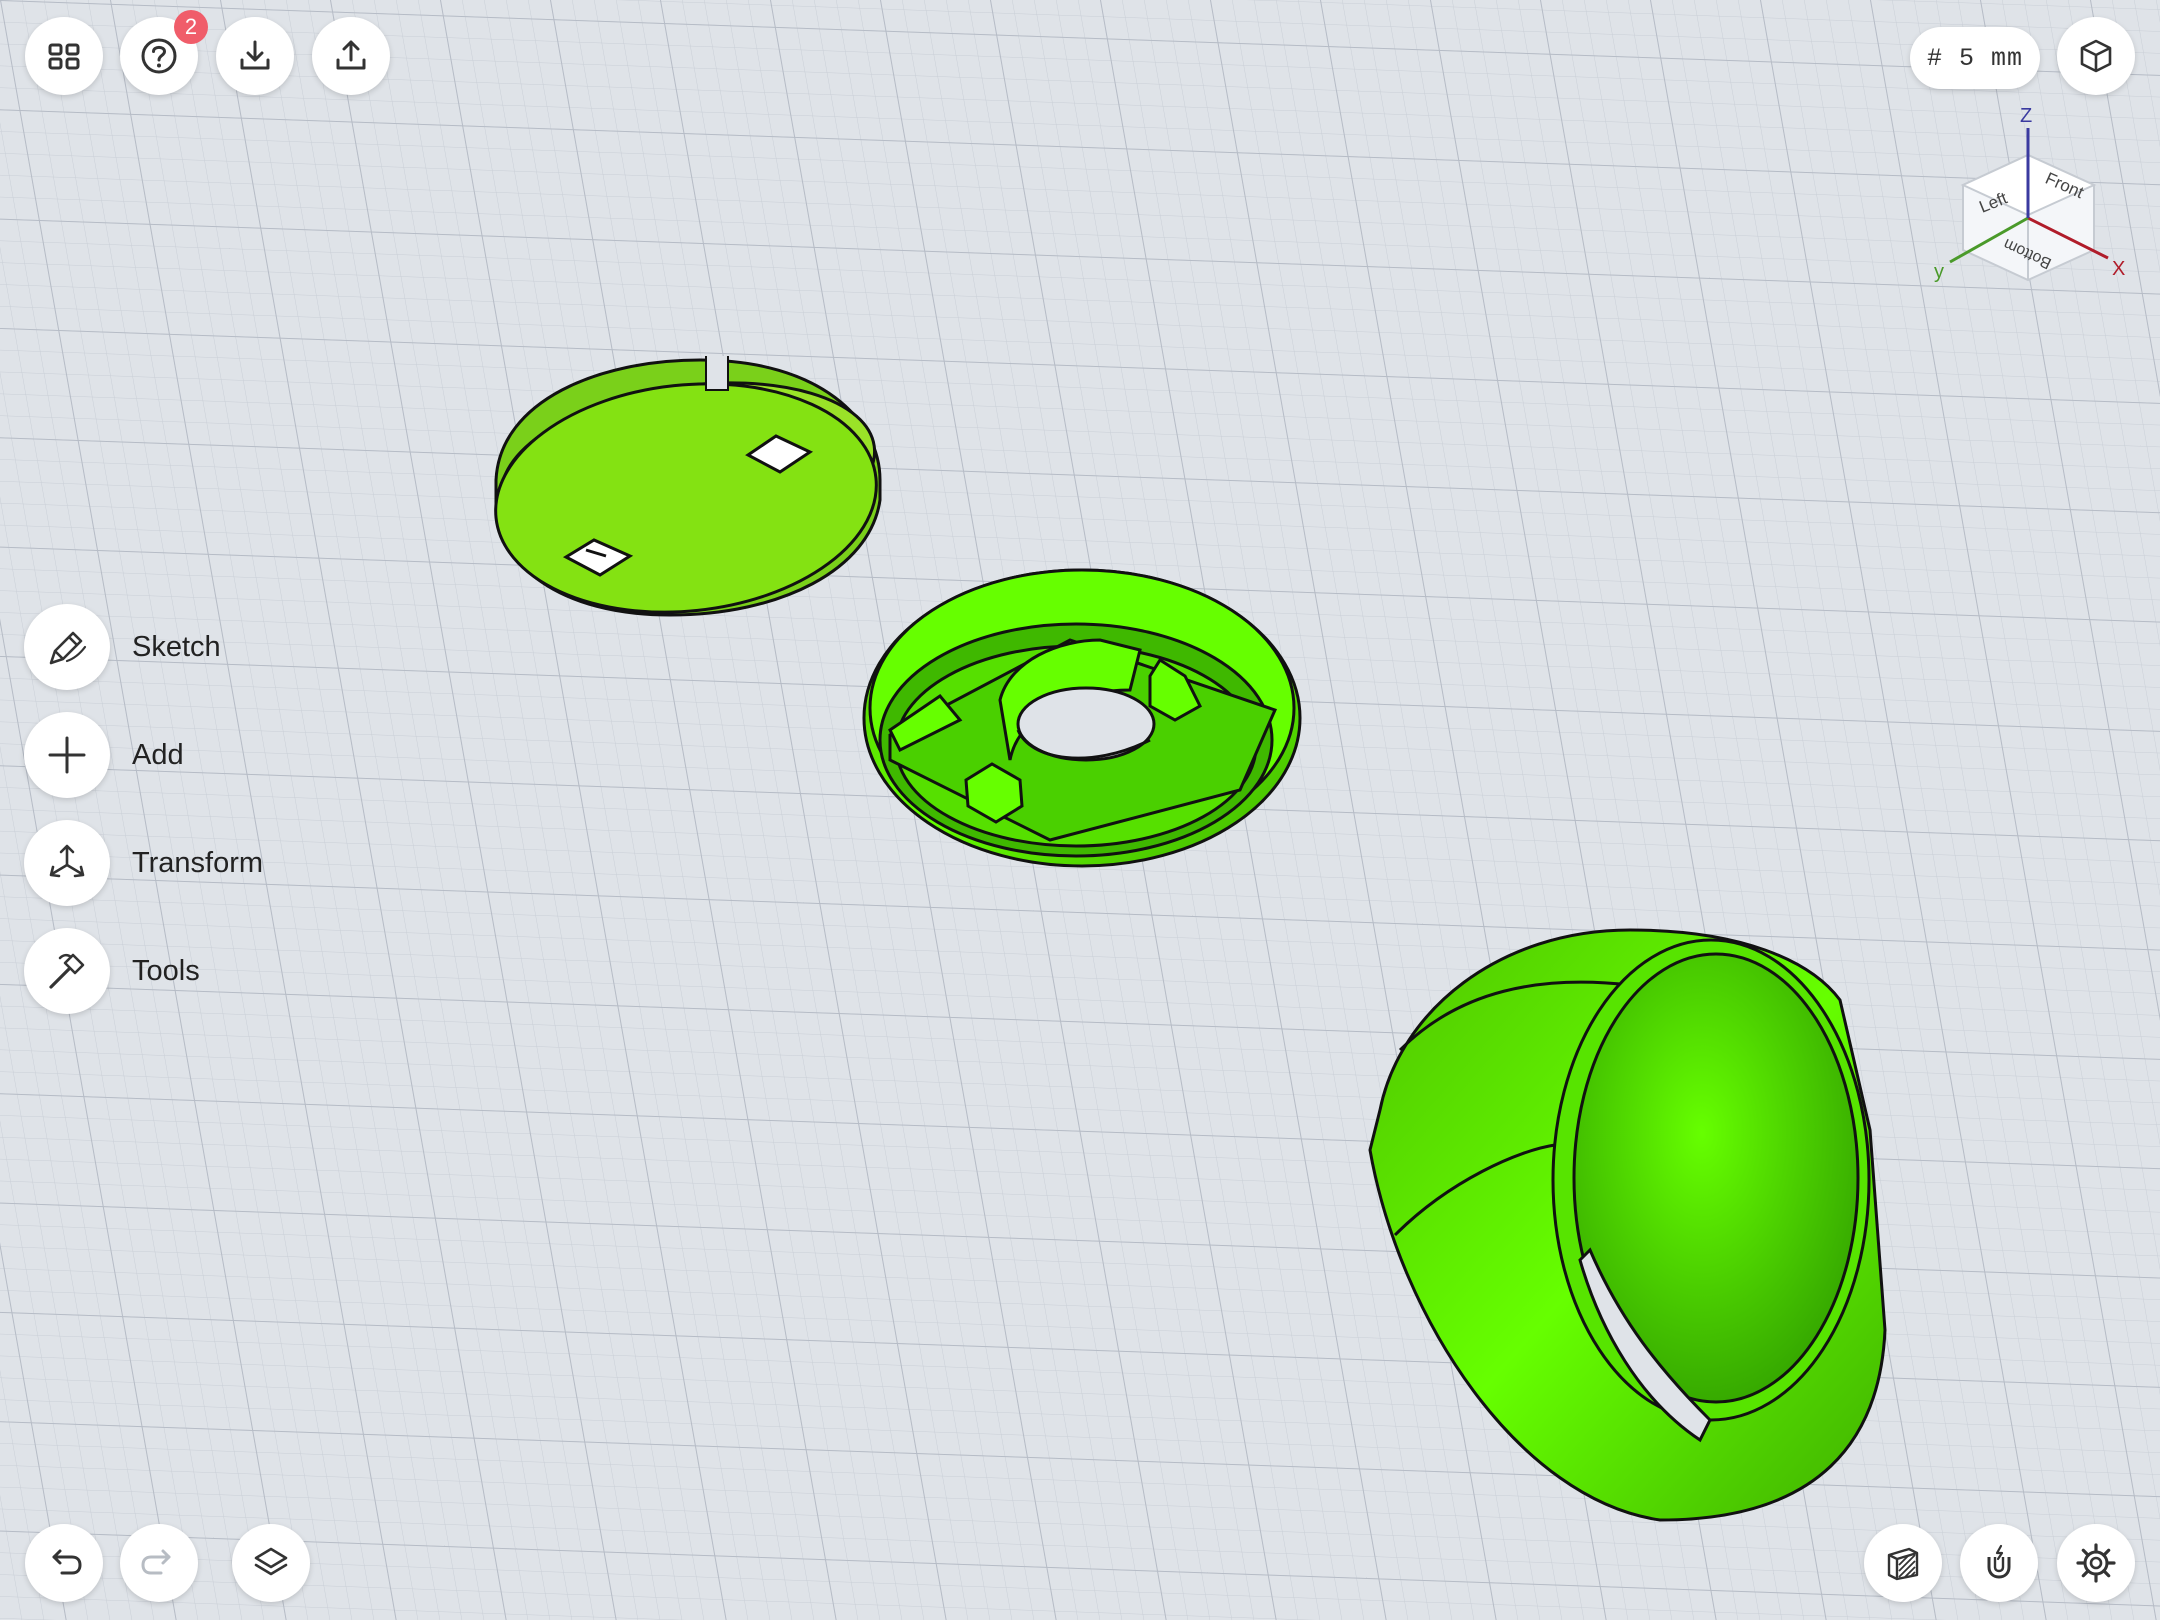  I want to click on import-button, so click(255, 56).